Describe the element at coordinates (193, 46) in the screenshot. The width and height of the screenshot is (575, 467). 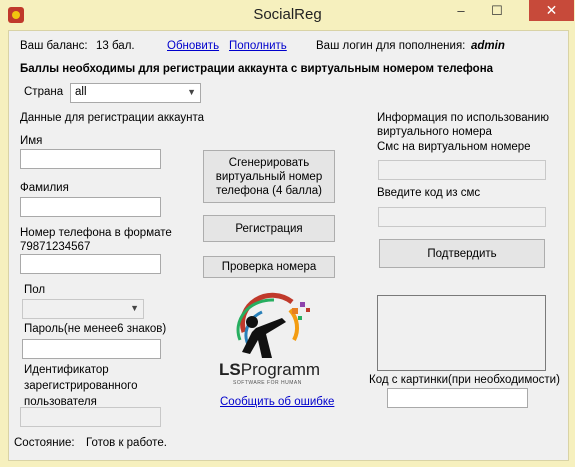
I see `refresh-link: Обновить` at that location.